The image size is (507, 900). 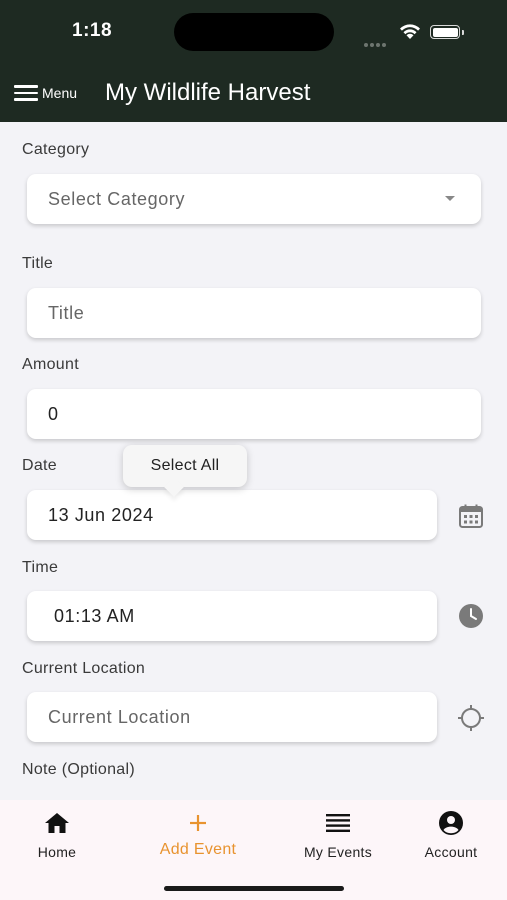 What do you see at coordinates (198, 849) in the screenshot?
I see `nav-add-event-label: Add Event` at bounding box center [198, 849].